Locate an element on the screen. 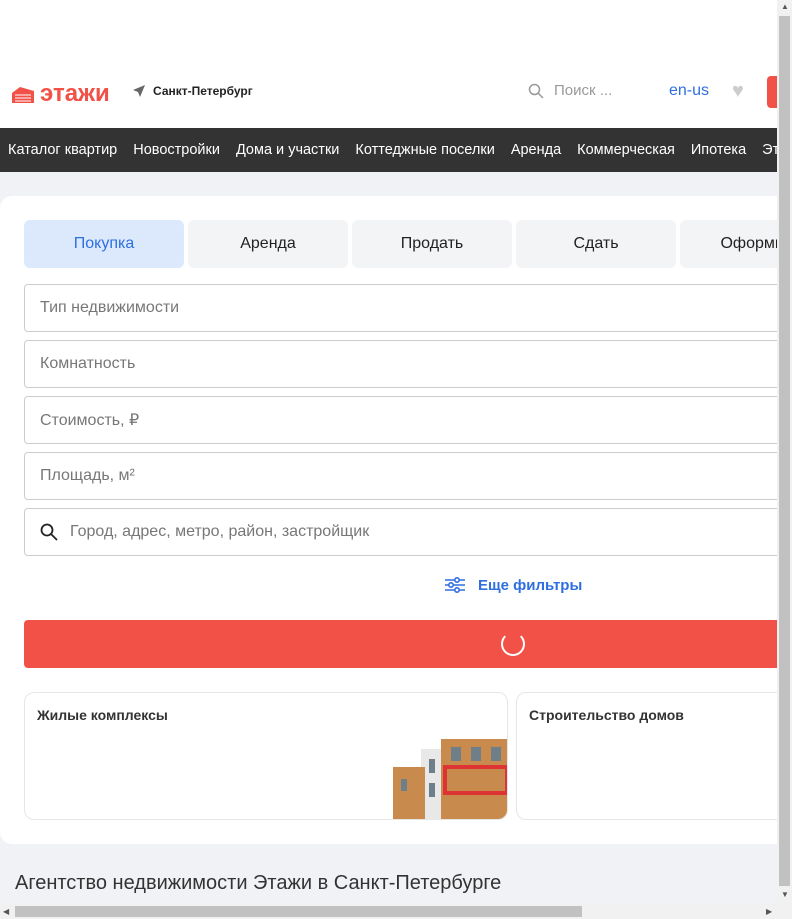 This screenshot has height=919, width=792. loading-spinner-icon is located at coordinates (513, 644).